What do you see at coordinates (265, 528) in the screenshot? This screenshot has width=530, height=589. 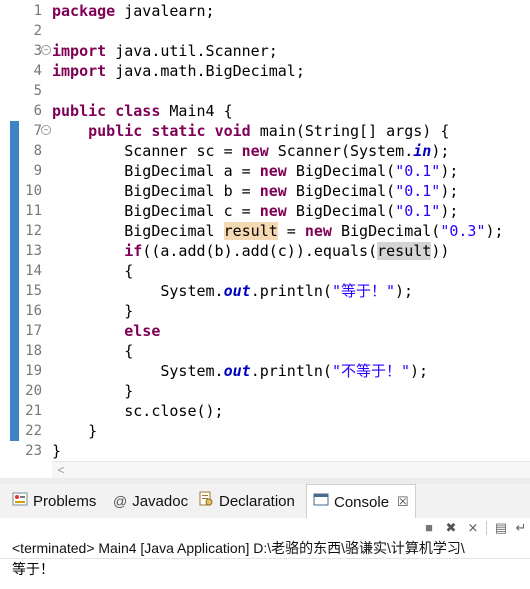 I see `console-toolbar: ■ ✖ ⨯ ▤ ↵` at bounding box center [265, 528].